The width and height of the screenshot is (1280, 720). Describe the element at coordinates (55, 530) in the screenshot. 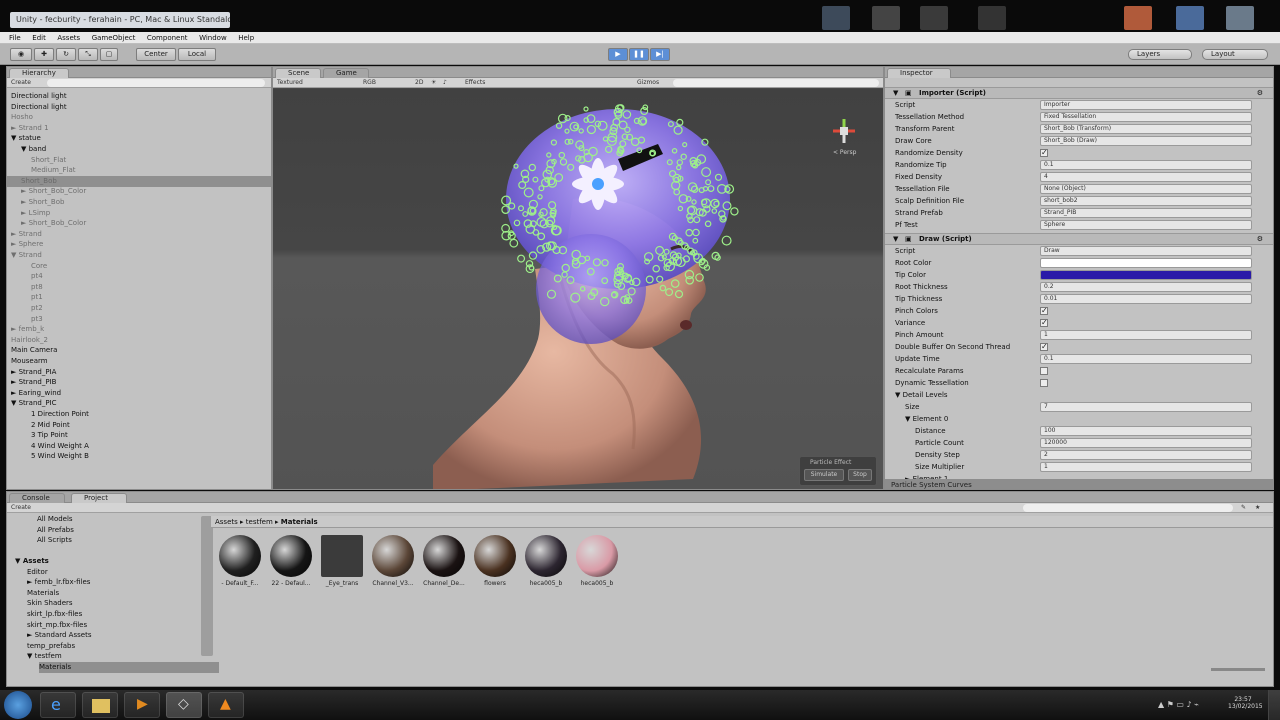

I see `favorite-item: All Prefabs` at that location.